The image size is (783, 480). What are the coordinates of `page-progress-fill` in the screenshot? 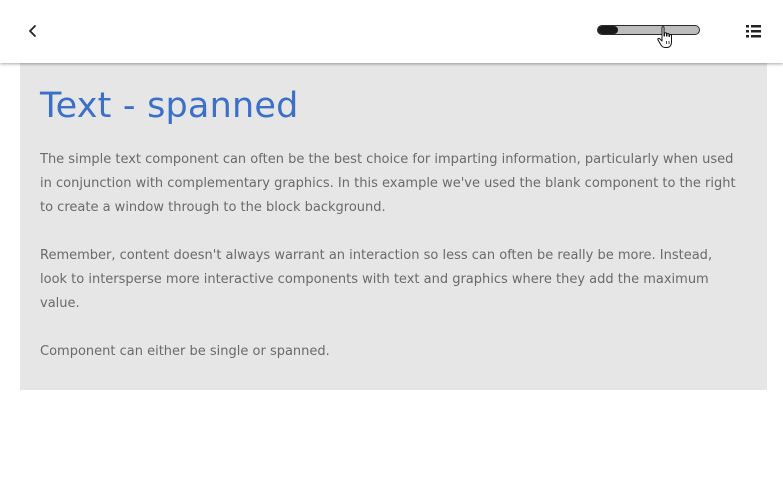 It's located at (608, 30).